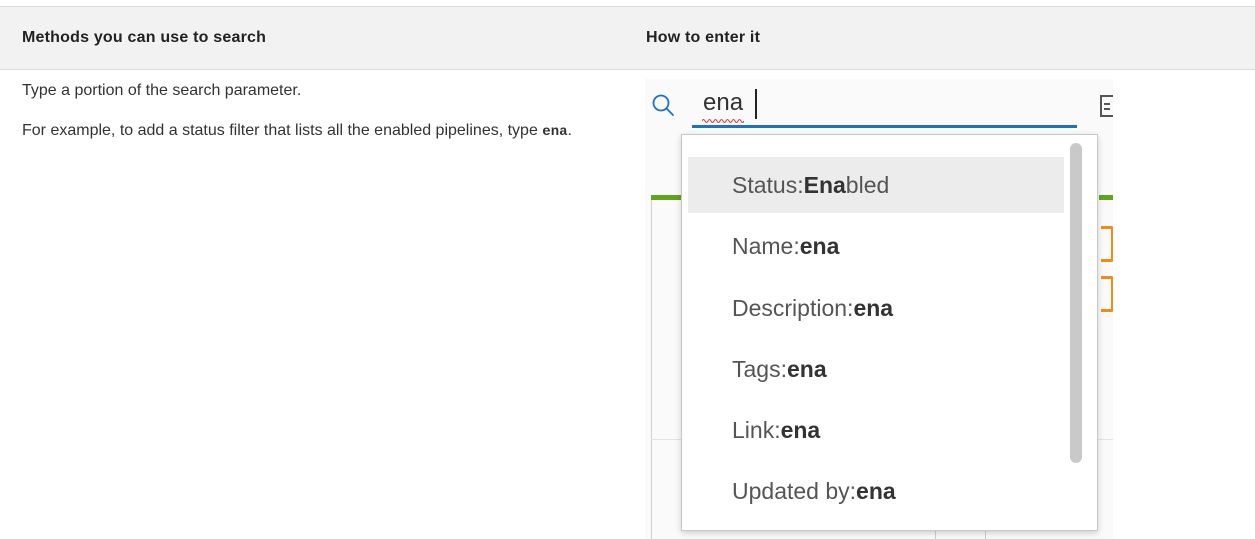 Image resolution: width=1255 pixels, height=539 pixels. What do you see at coordinates (756, 430) in the screenshot?
I see `suggestion-field: Link:` at bounding box center [756, 430].